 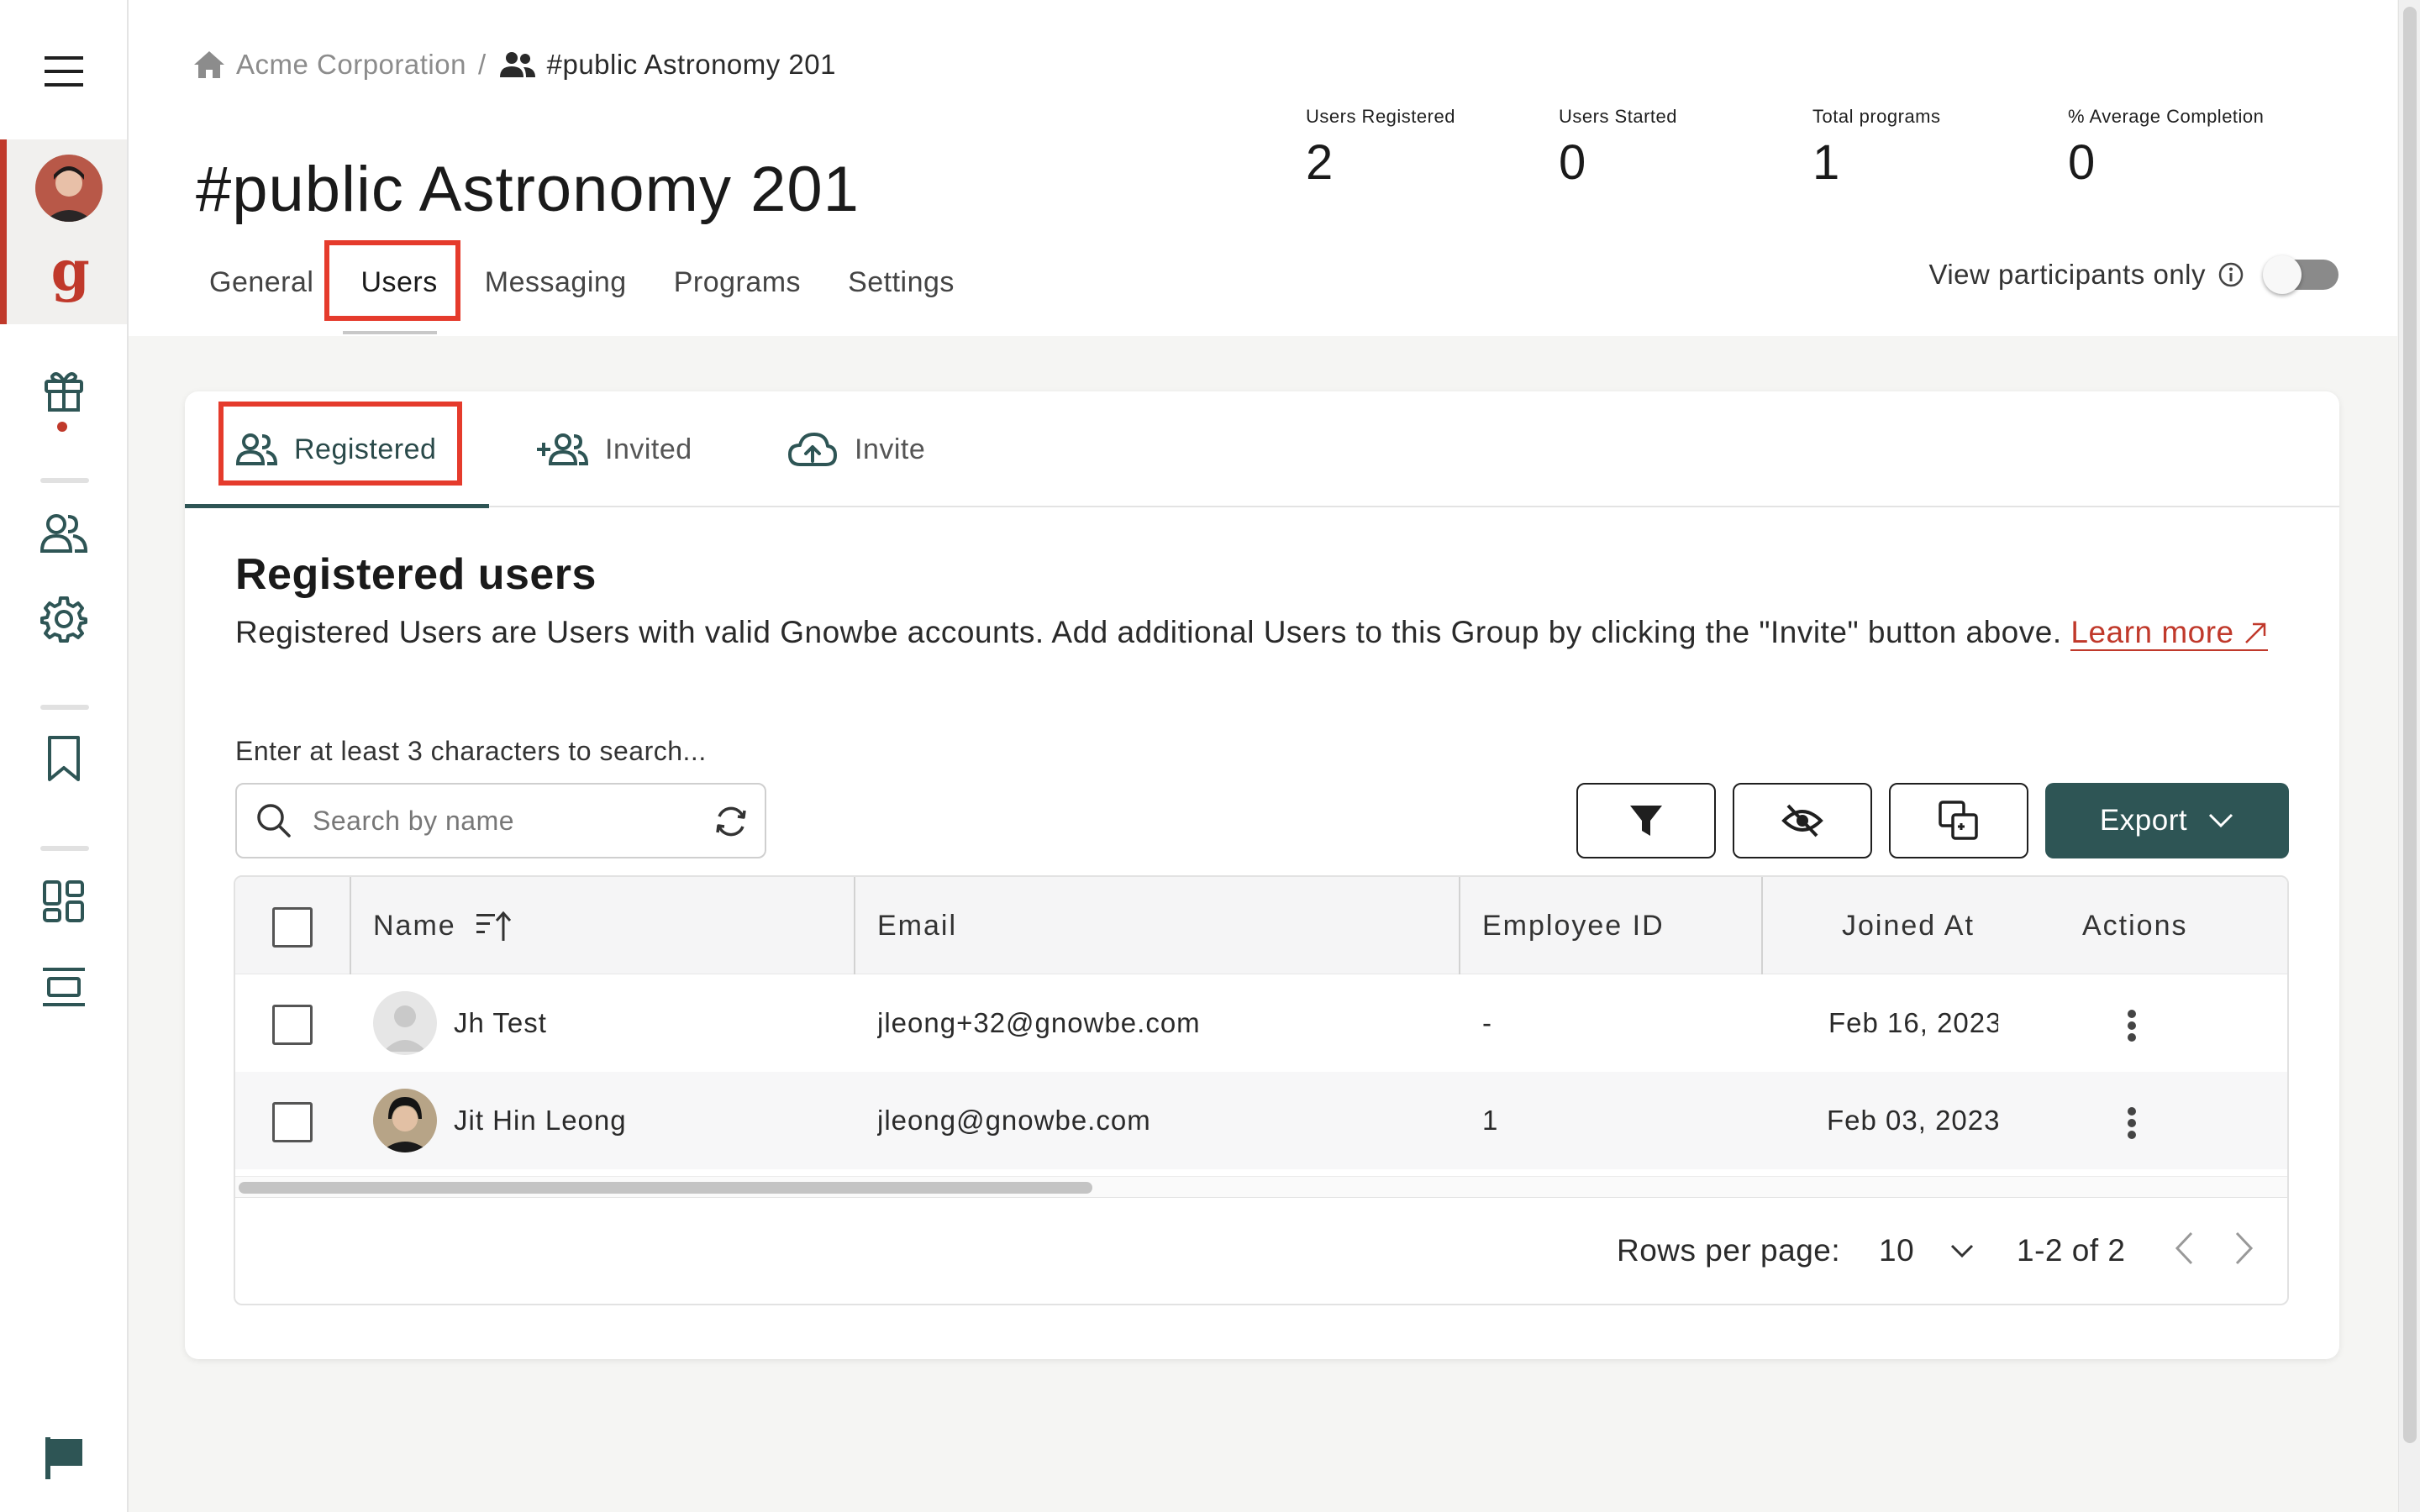 I want to click on bookmarks-nav-button, so click(x=64, y=758).